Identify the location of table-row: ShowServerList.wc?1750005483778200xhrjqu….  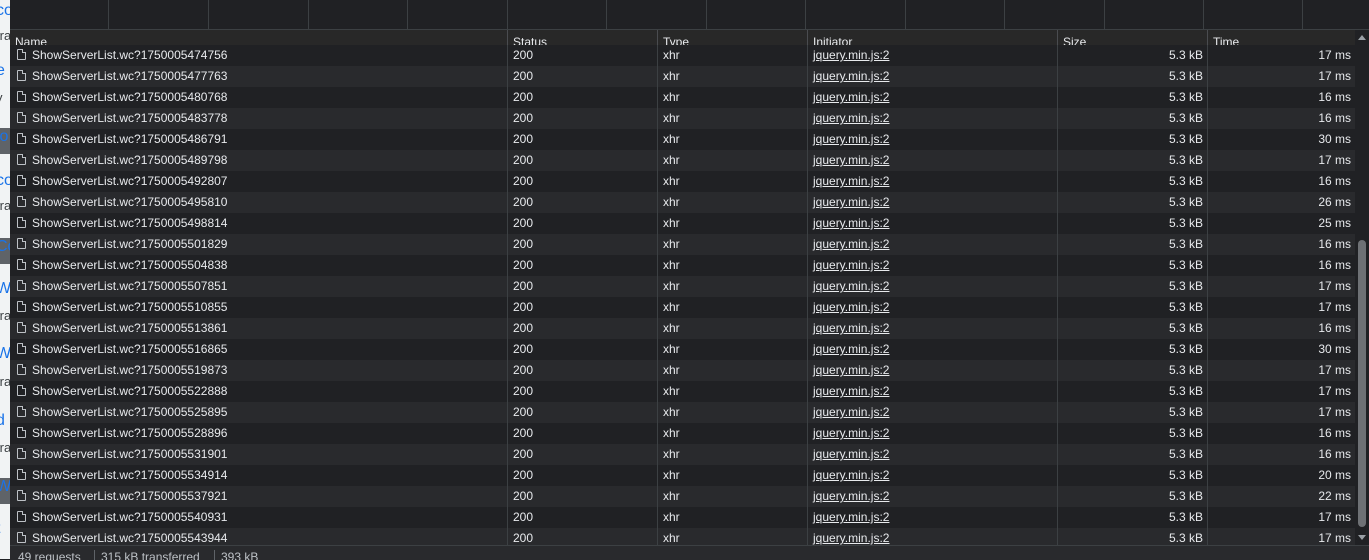
(682, 118).